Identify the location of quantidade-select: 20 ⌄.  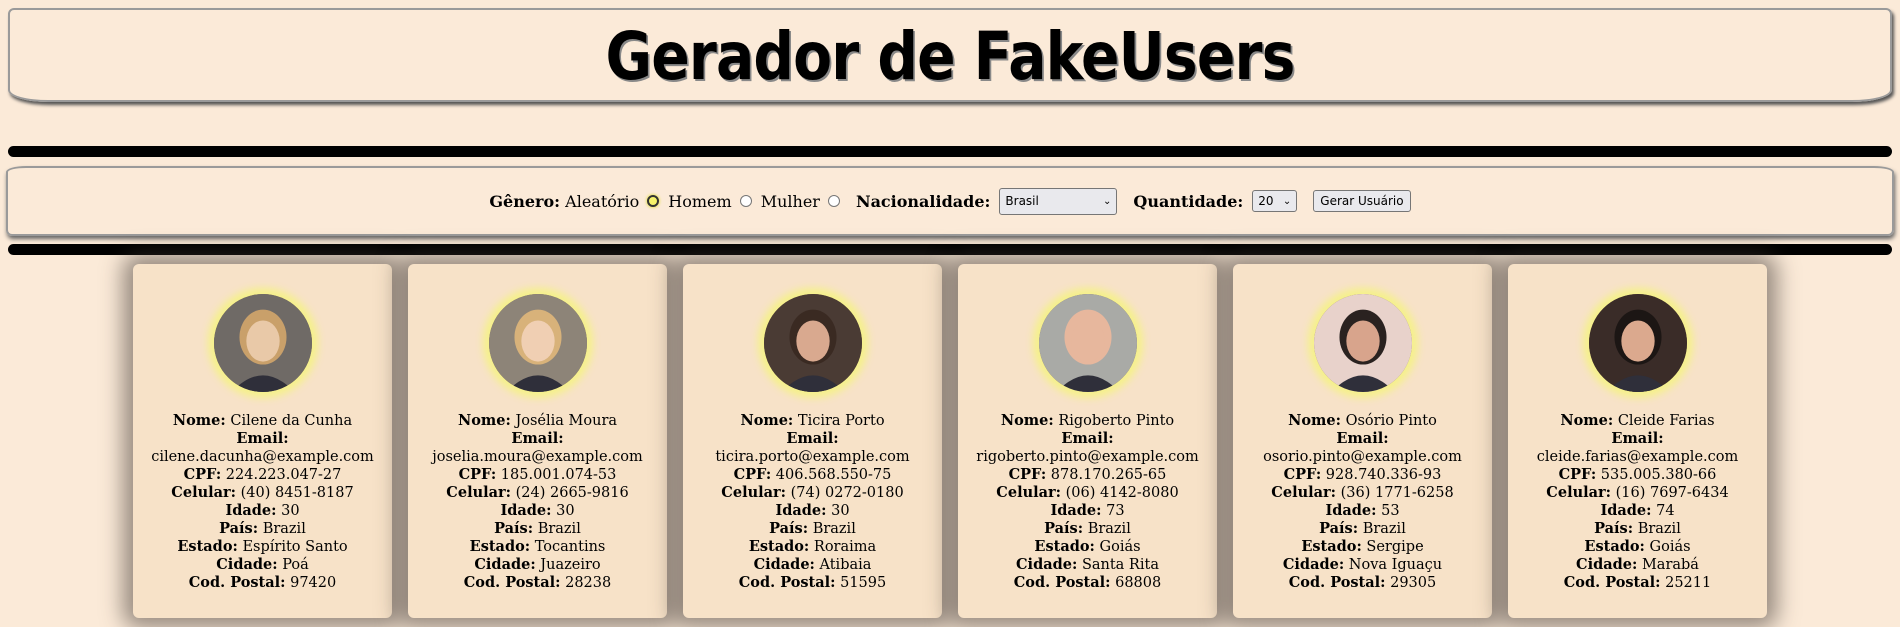
(1275, 201).